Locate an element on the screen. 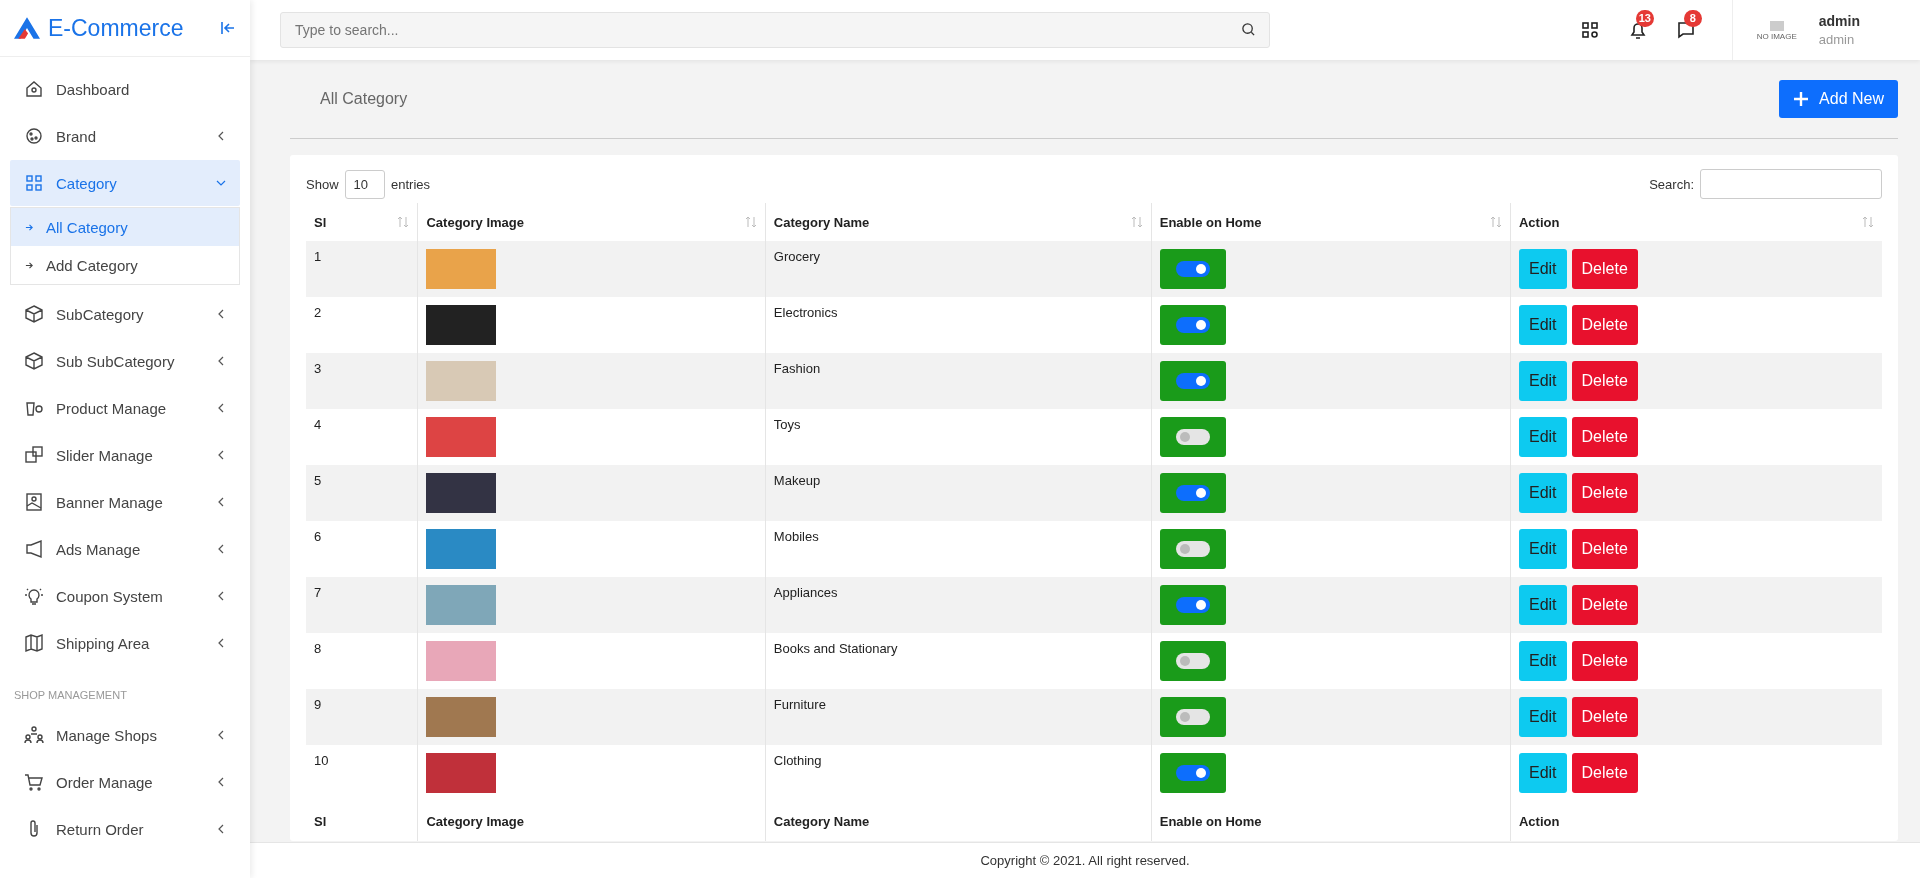  search-label: Search: is located at coordinates (1671, 184).